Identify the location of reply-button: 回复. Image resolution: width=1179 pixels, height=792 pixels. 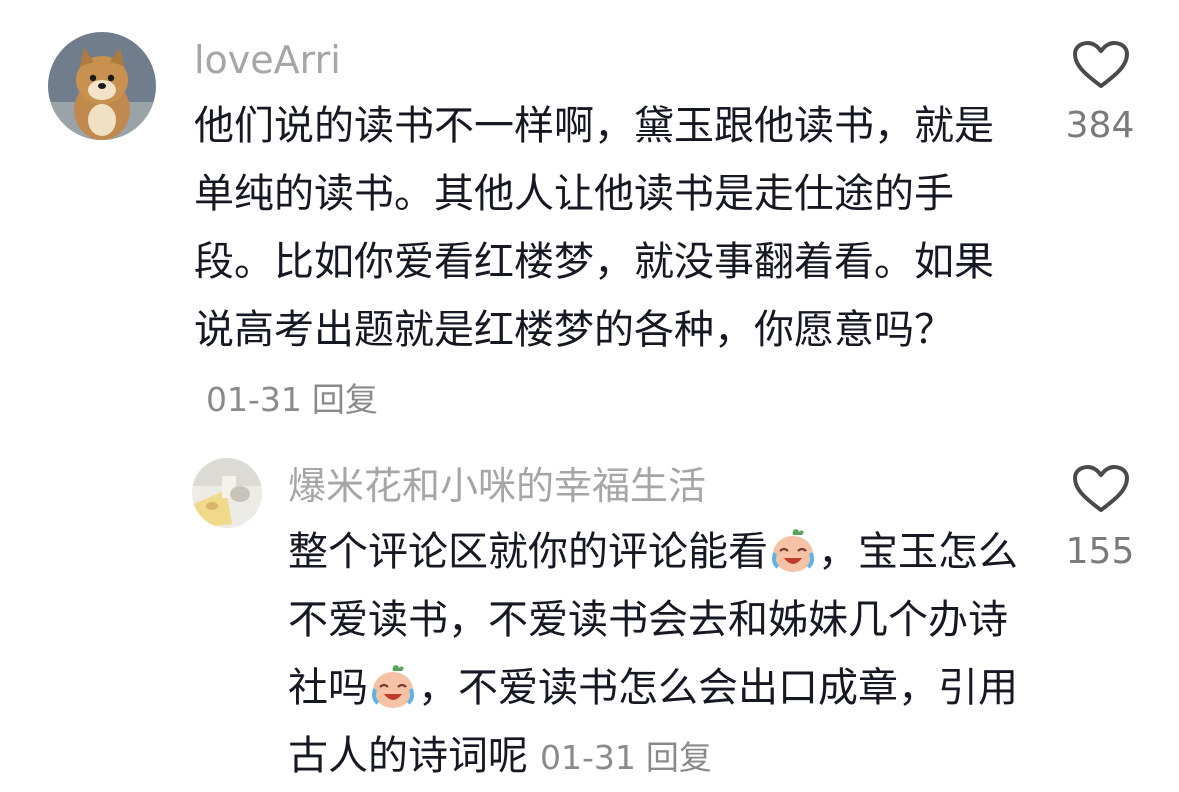
(679, 757).